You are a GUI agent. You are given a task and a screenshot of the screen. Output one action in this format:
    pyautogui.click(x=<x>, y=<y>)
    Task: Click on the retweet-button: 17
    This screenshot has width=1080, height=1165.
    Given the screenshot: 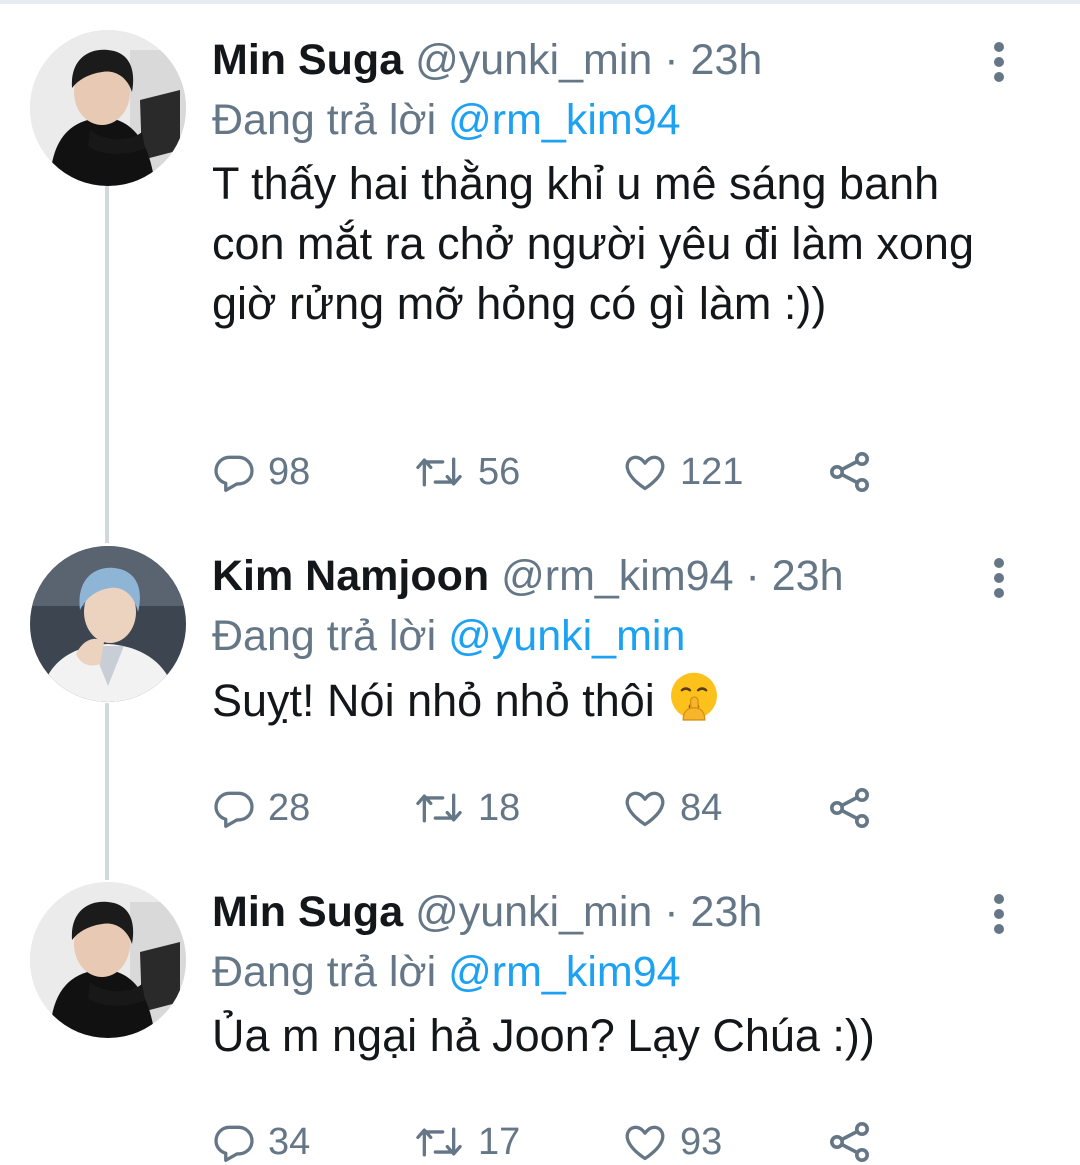 What is the action you would take?
    pyautogui.click(x=466, y=1138)
    